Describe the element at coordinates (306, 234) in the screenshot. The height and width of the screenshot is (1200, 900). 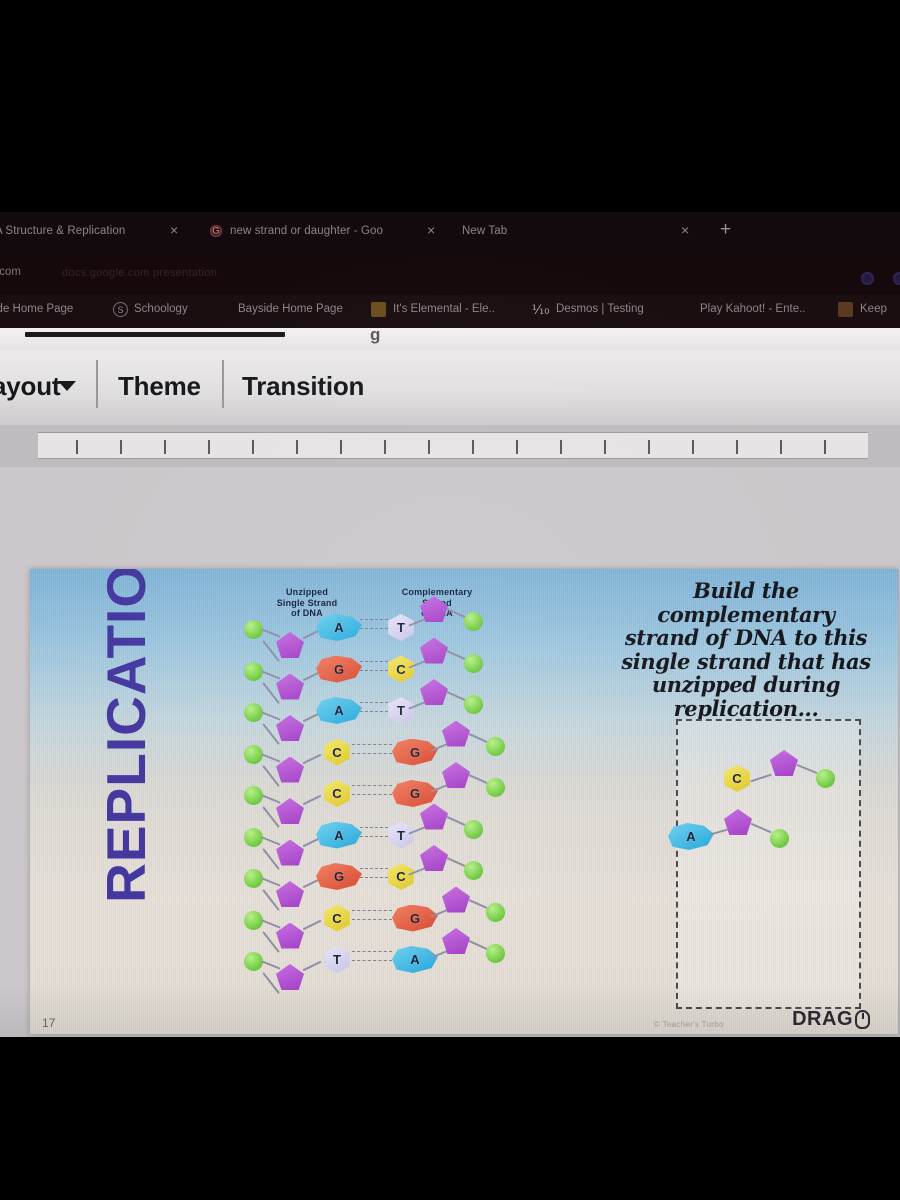
I see `browser-tab-1: new strand or daughter - Goo` at that location.